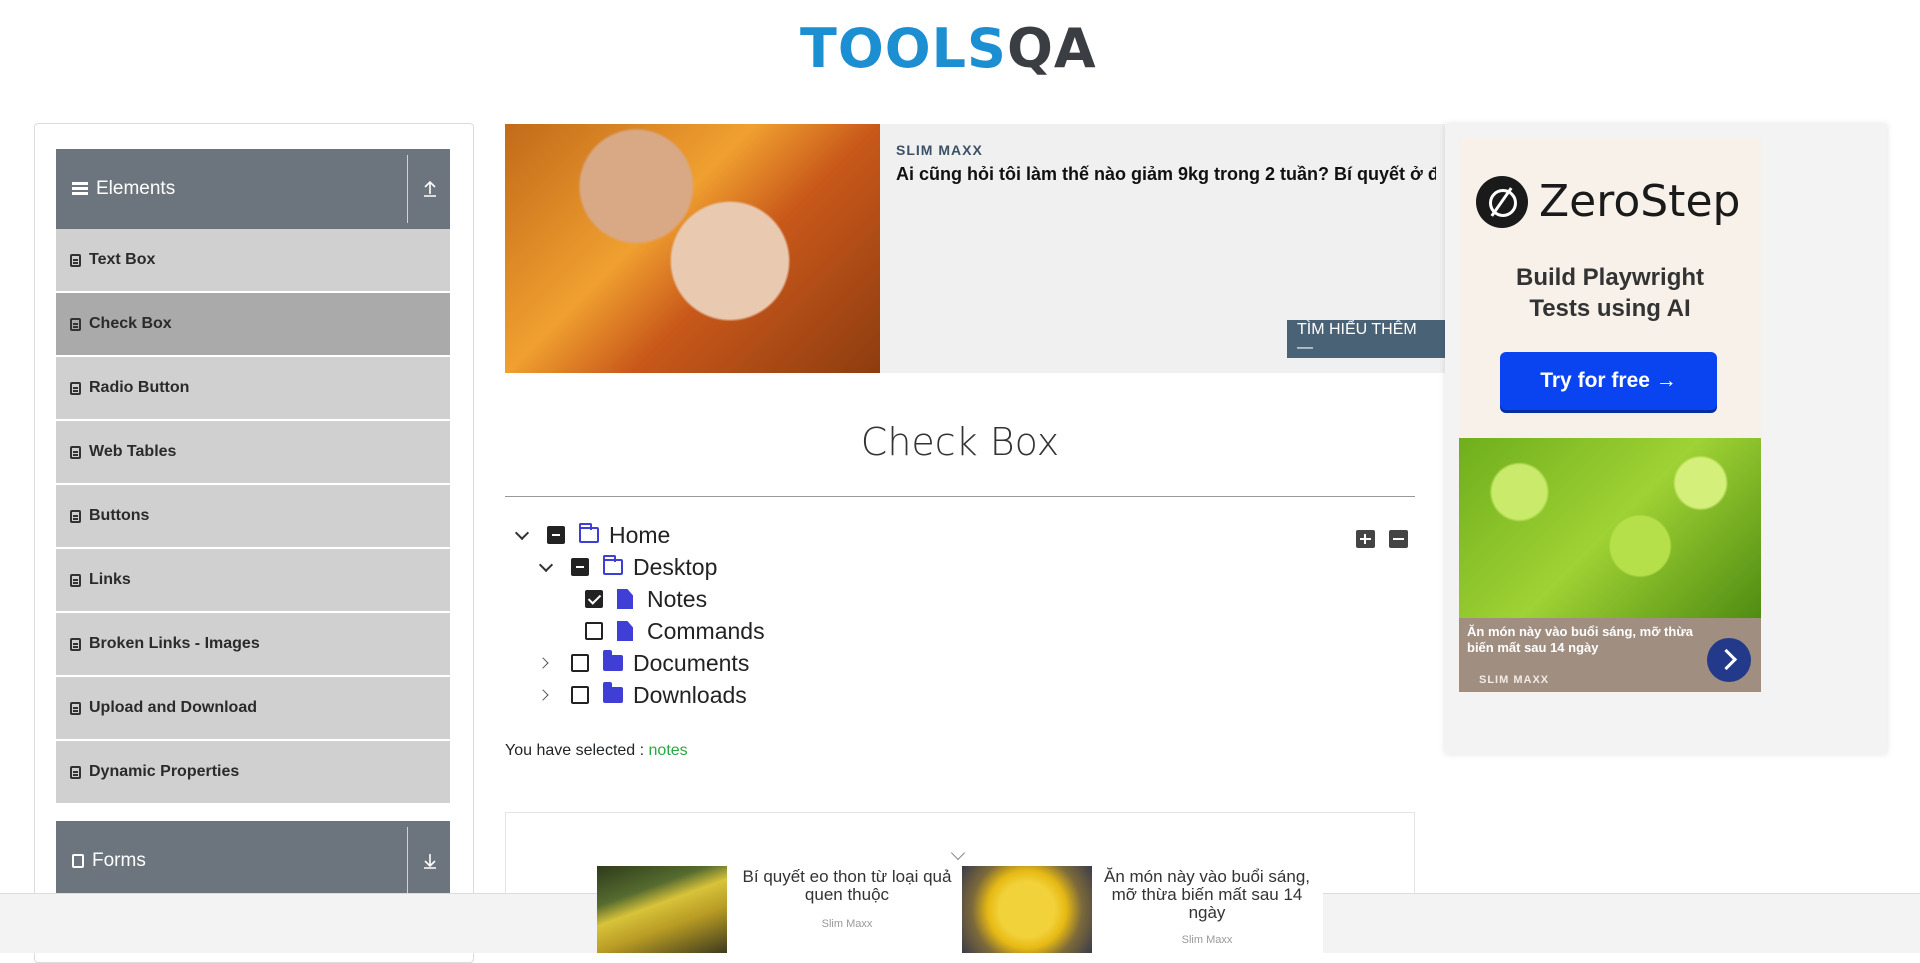 The image size is (1920, 963). What do you see at coordinates (692, 248) in the screenshot?
I see `ad-image` at bounding box center [692, 248].